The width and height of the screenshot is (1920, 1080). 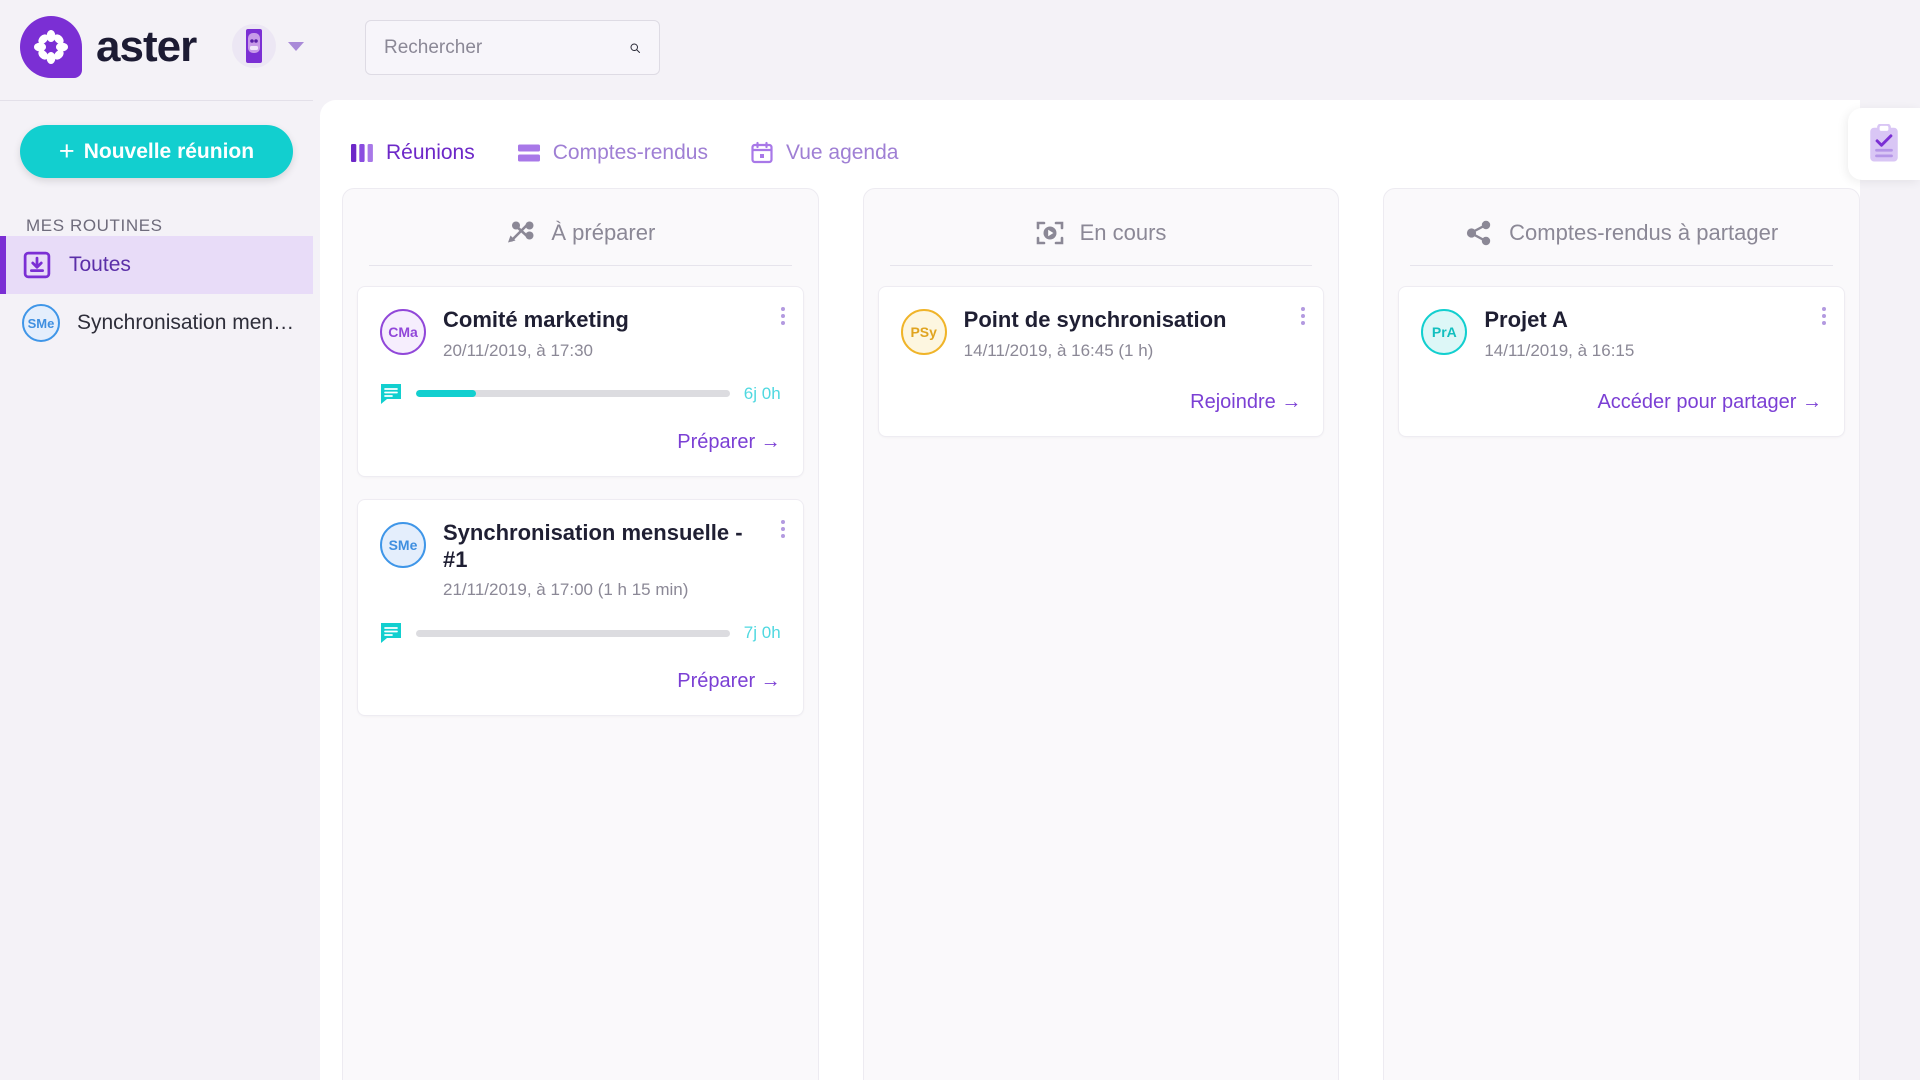 I want to click on avatar: CMa, so click(x=403, y=332).